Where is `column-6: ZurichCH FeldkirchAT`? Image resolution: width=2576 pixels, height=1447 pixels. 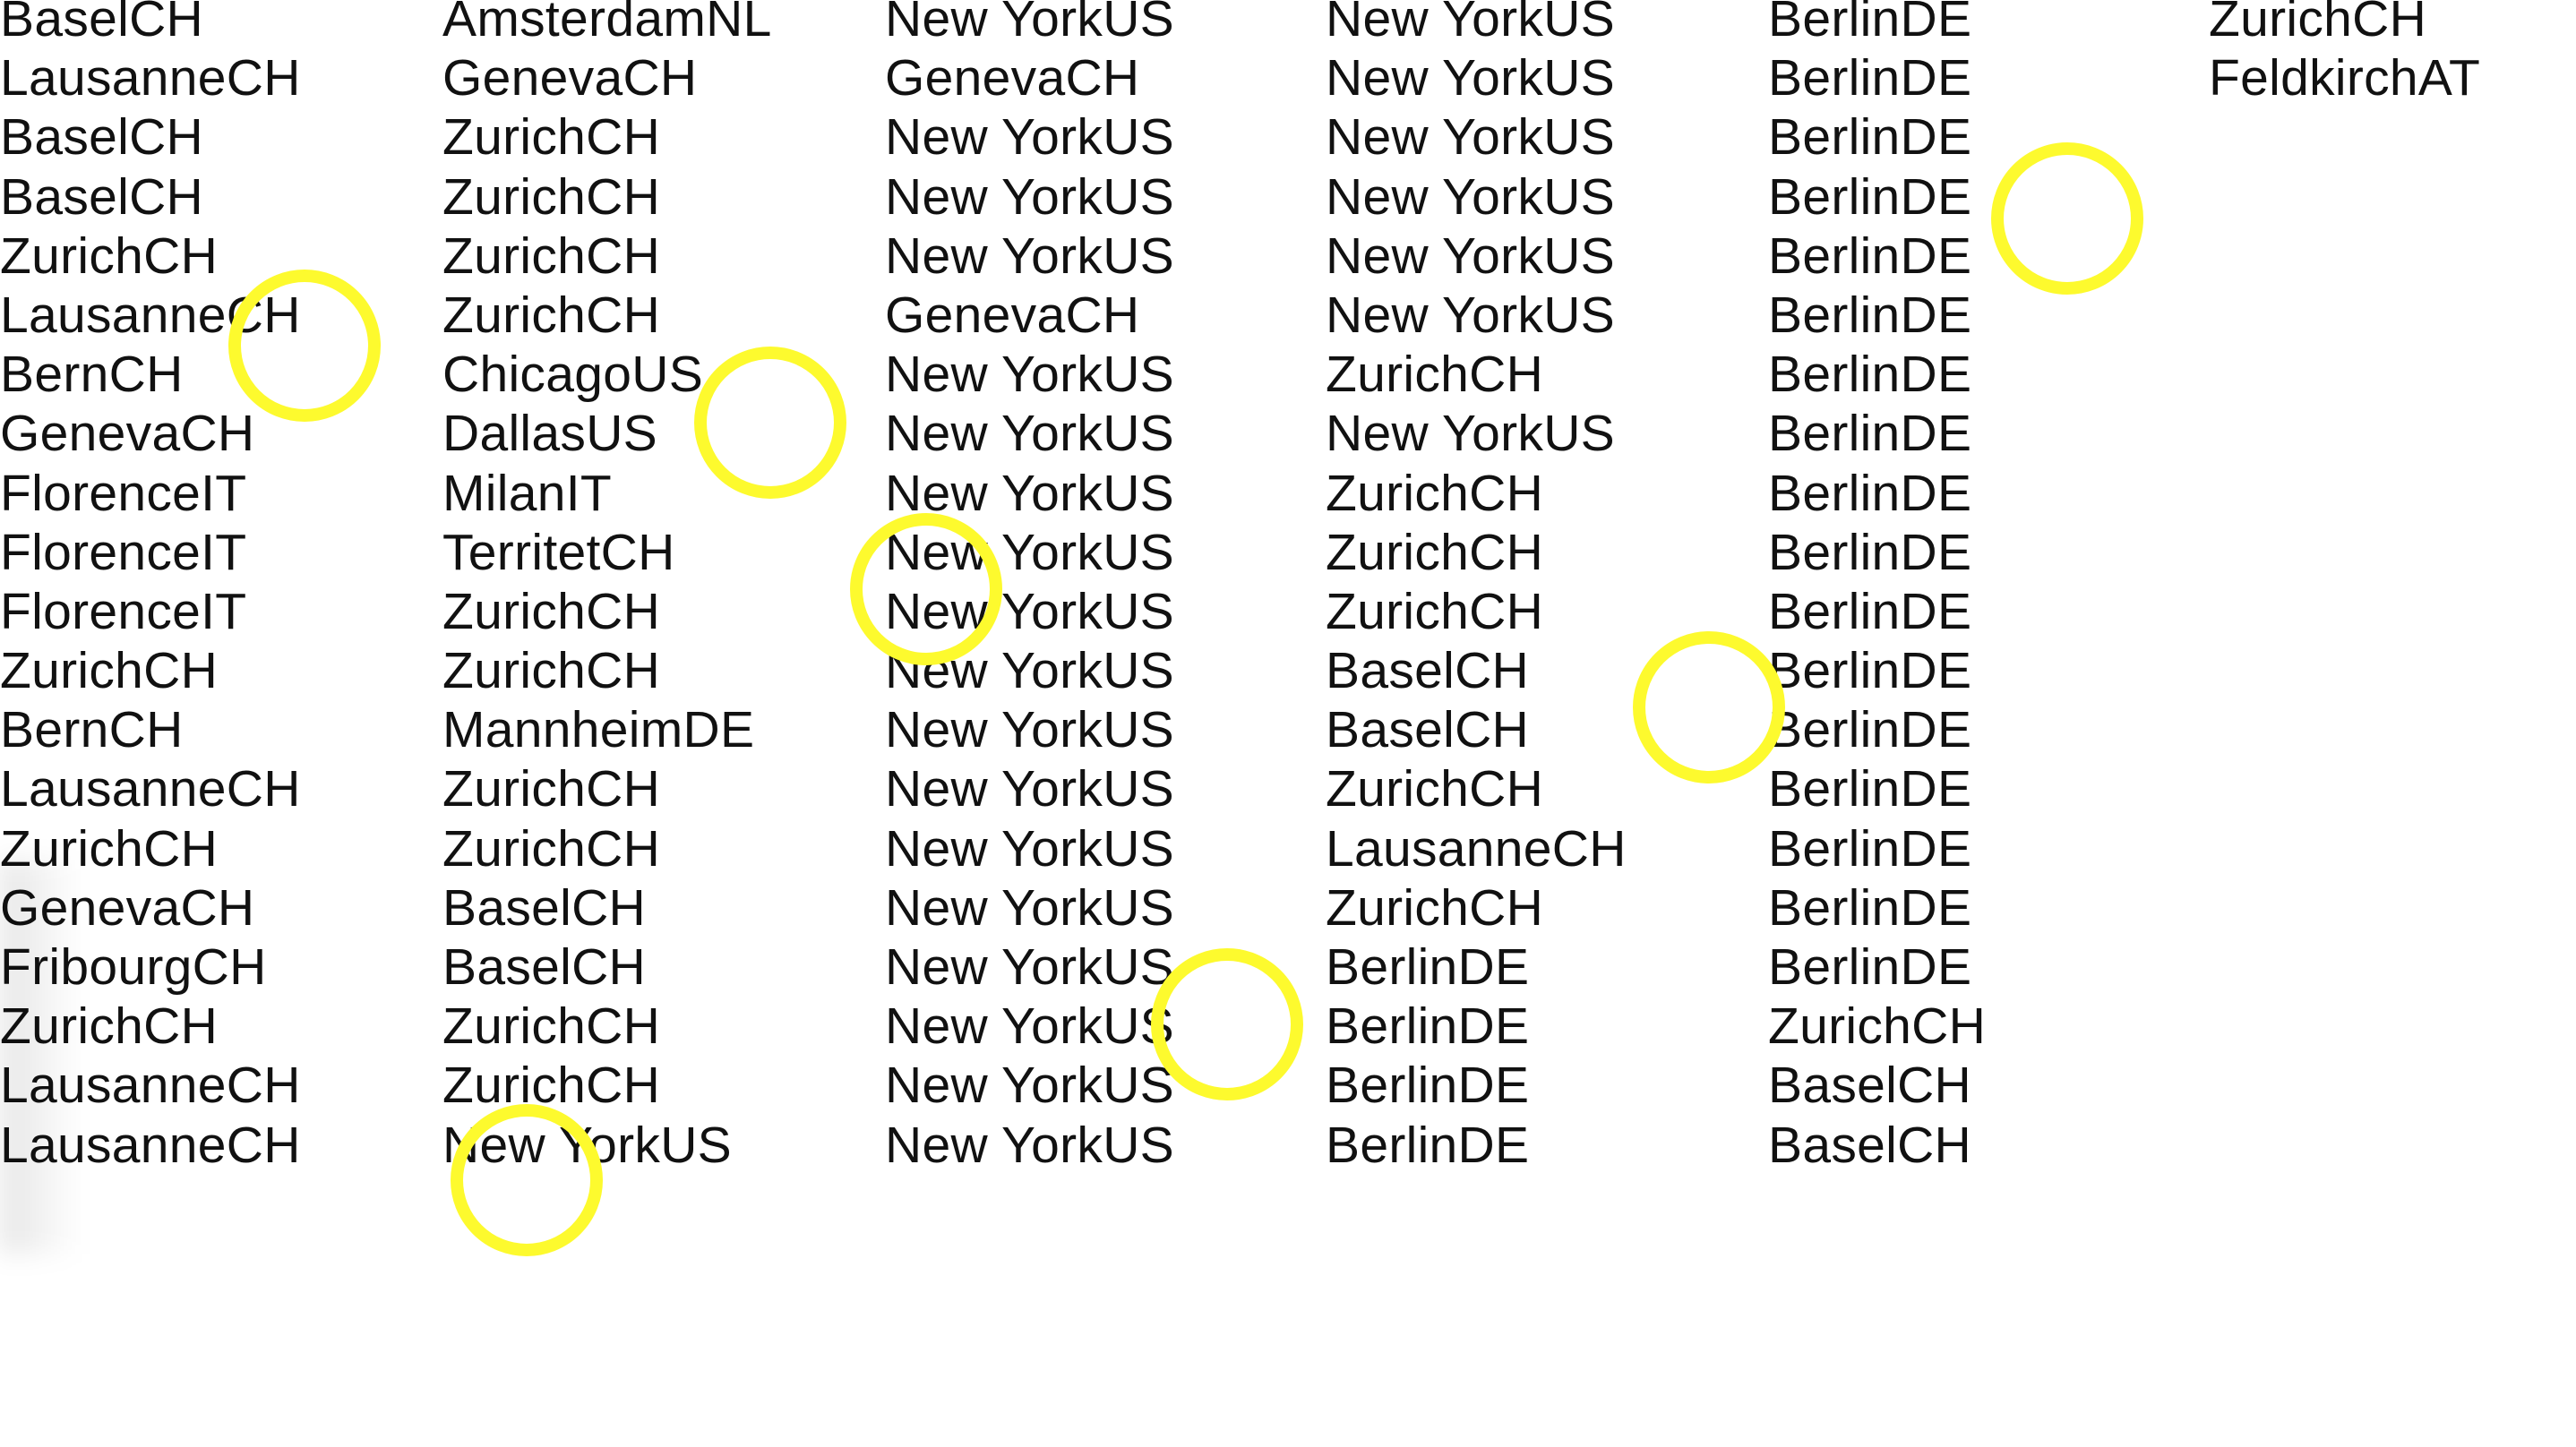 column-6: ZurichCH FeldkirchAT is located at coordinates (2344, 55).